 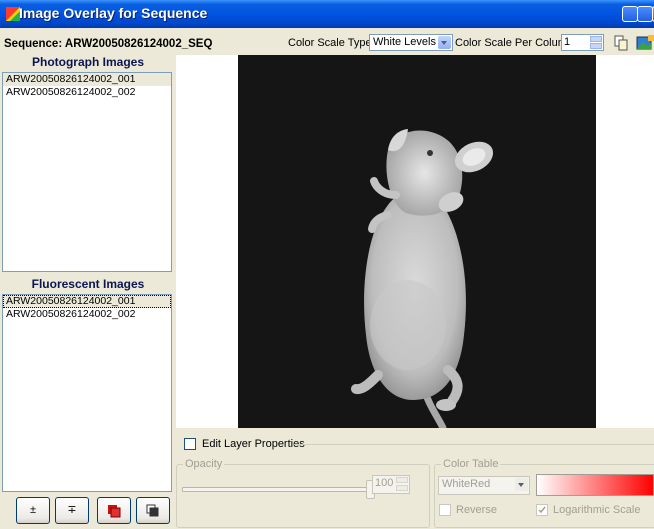 What do you see at coordinates (327, 14) in the screenshot?
I see `title-bar: Image Overlay for Sequence` at bounding box center [327, 14].